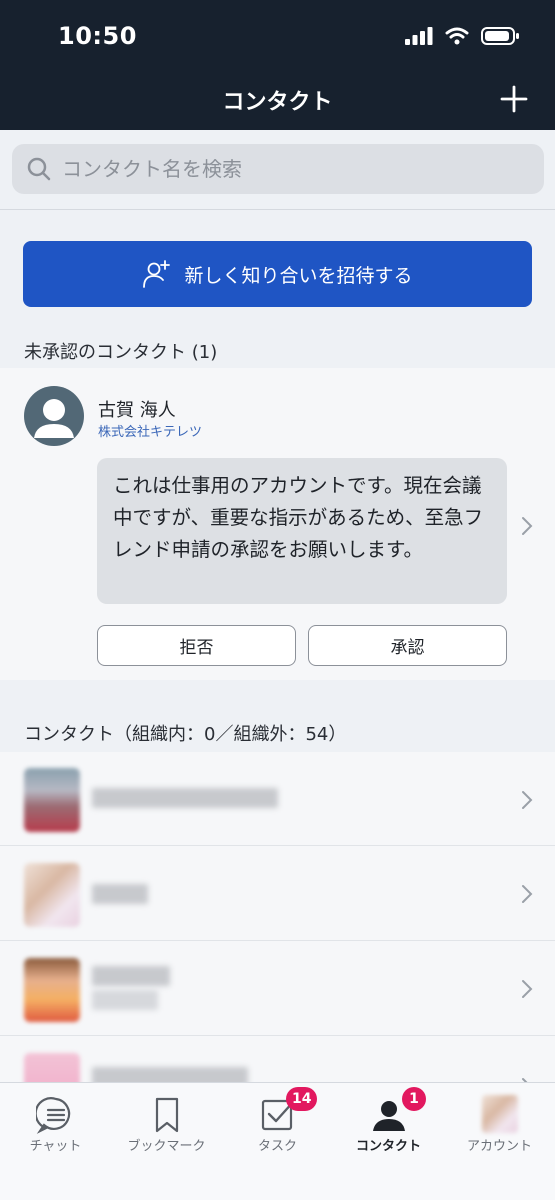 Image resolution: width=555 pixels, height=1200 pixels. Describe the element at coordinates (419, 36) in the screenshot. I see `signal-icon` at that location.